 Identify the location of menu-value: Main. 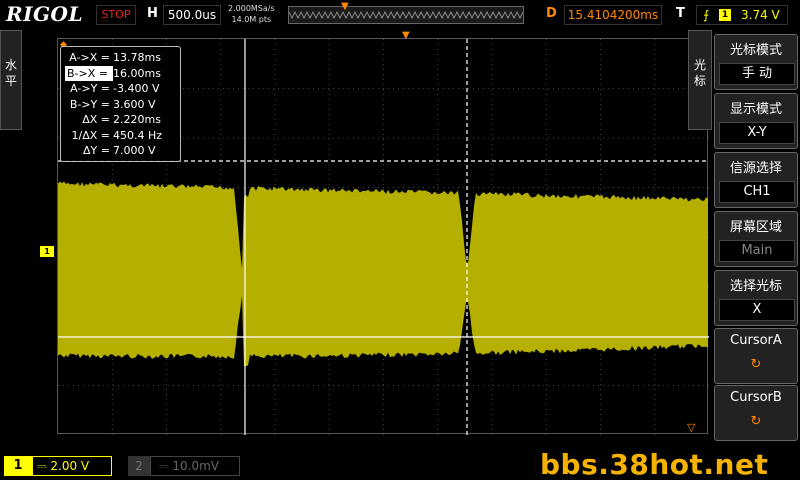
(757, 251).